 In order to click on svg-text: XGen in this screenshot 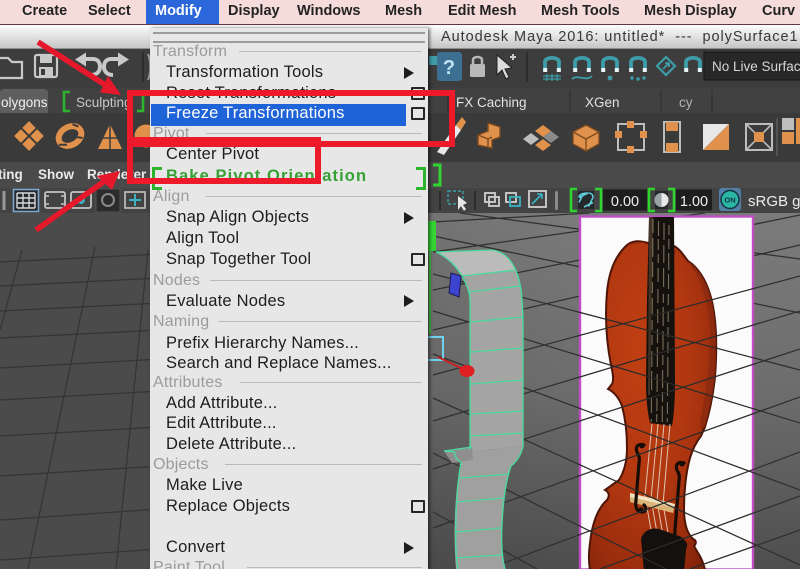, I will do `click(602, 102)`.